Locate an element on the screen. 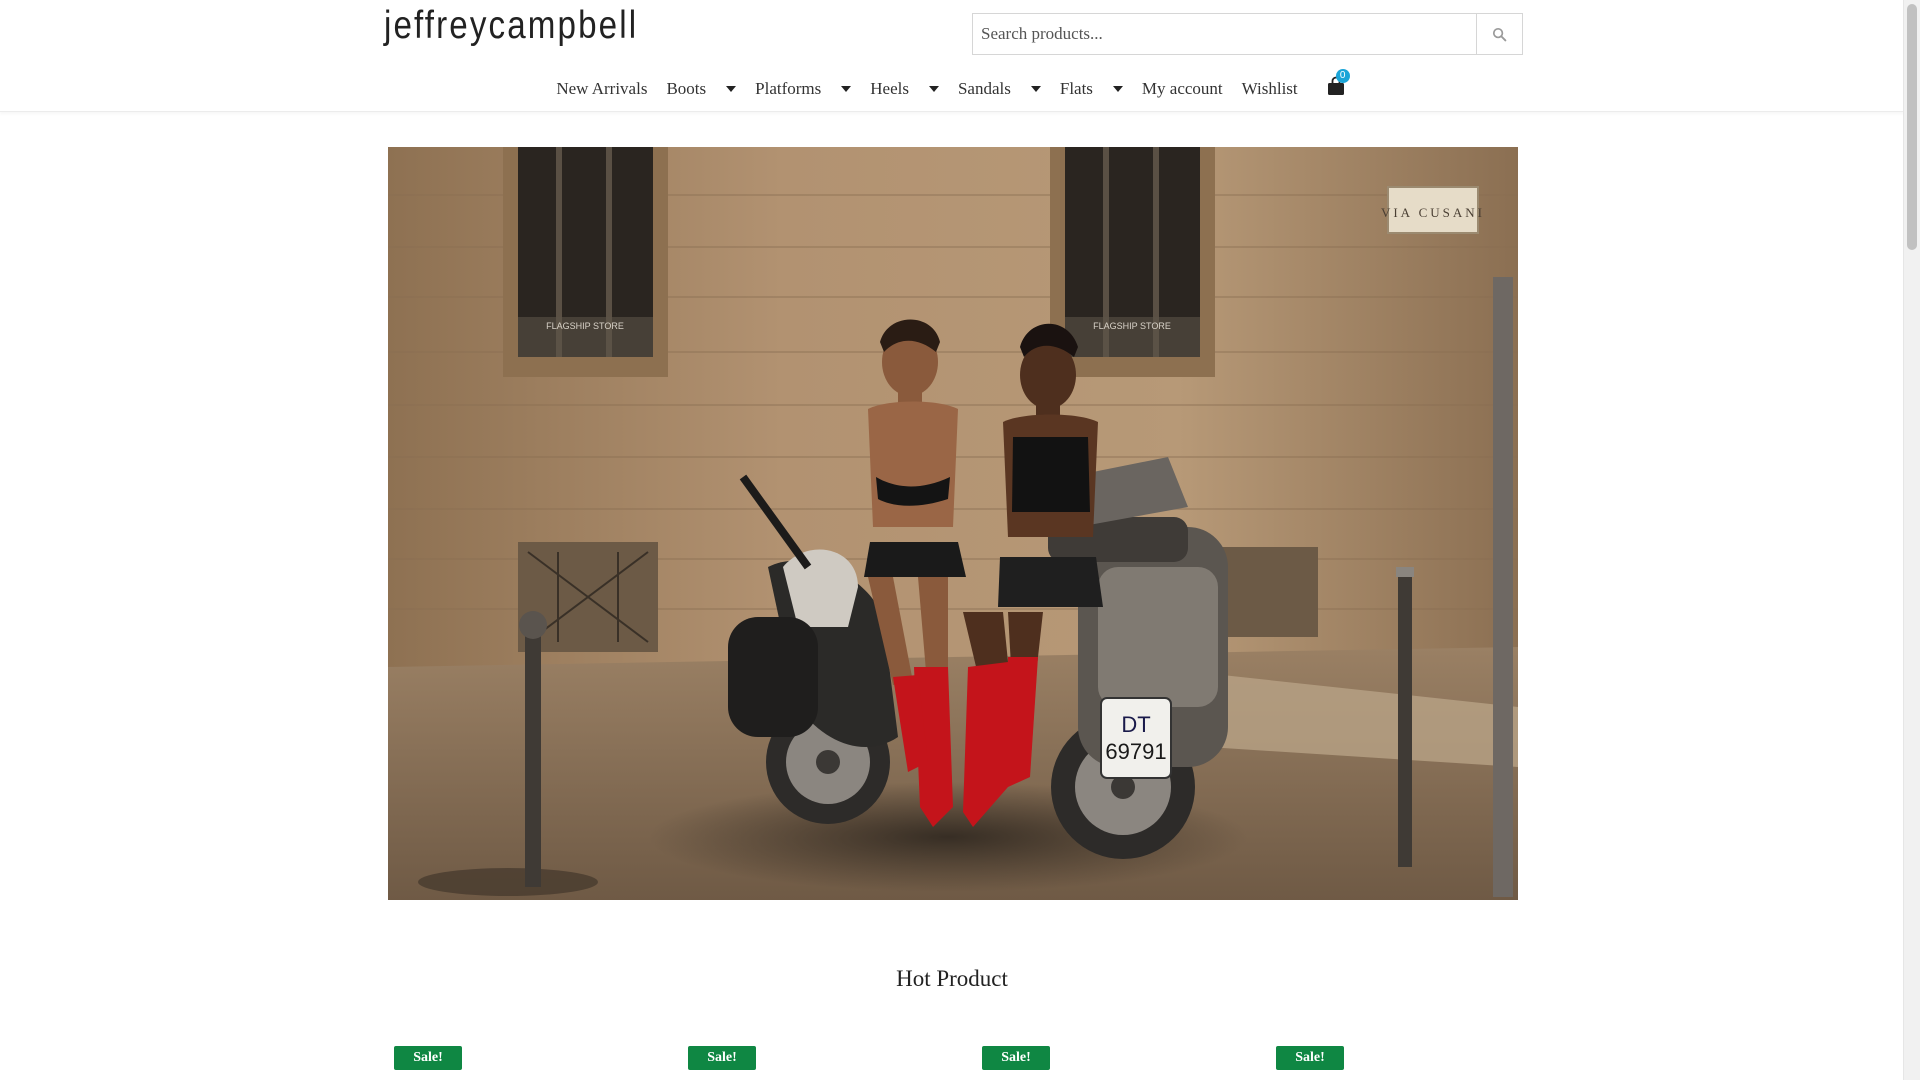 The image size is (1920, 1080). search-input is located at coordinates (1224, 34).